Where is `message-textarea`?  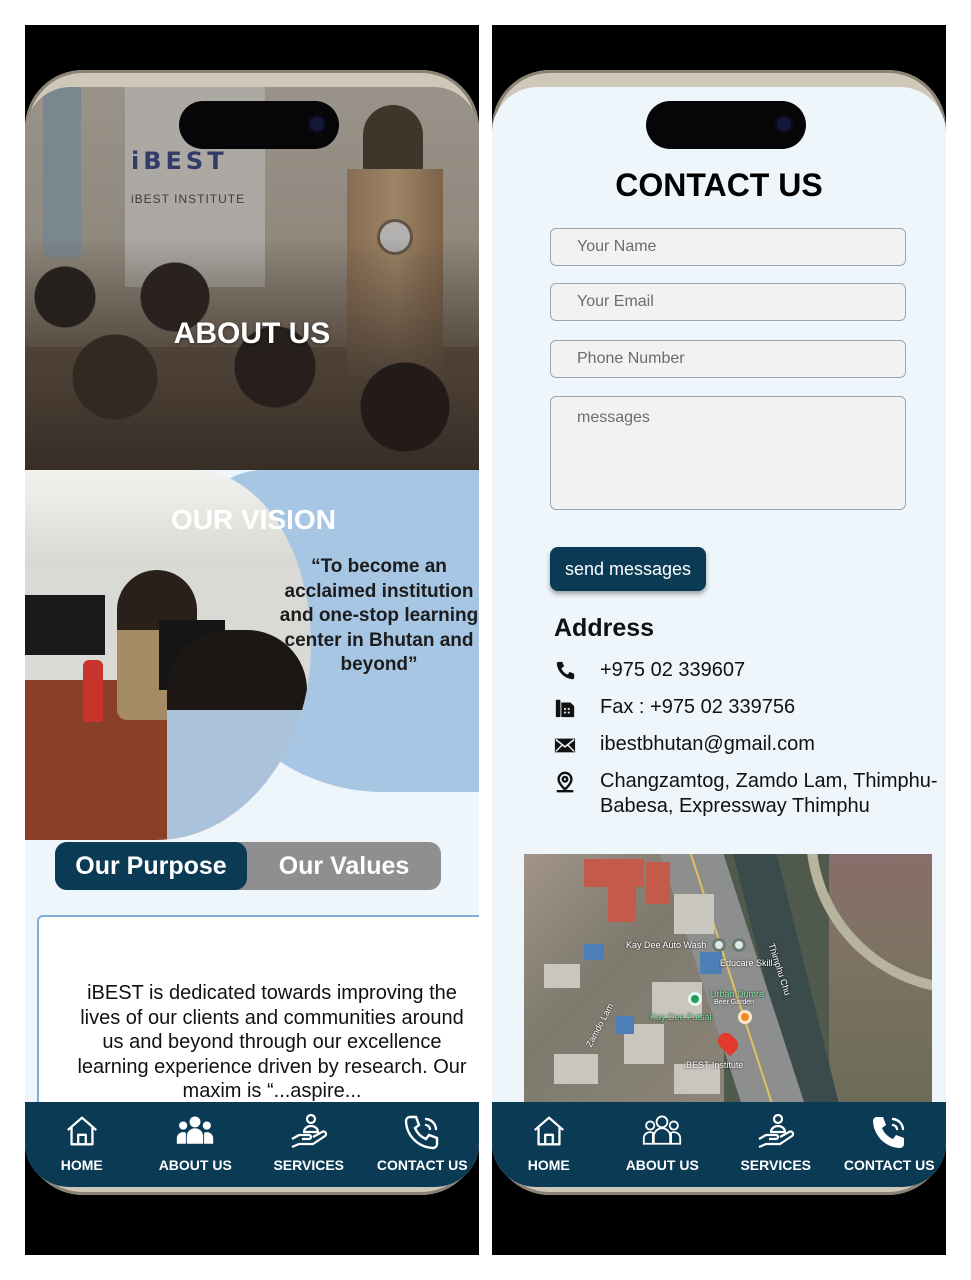
message-textarea is located at coordinates (728, 453).